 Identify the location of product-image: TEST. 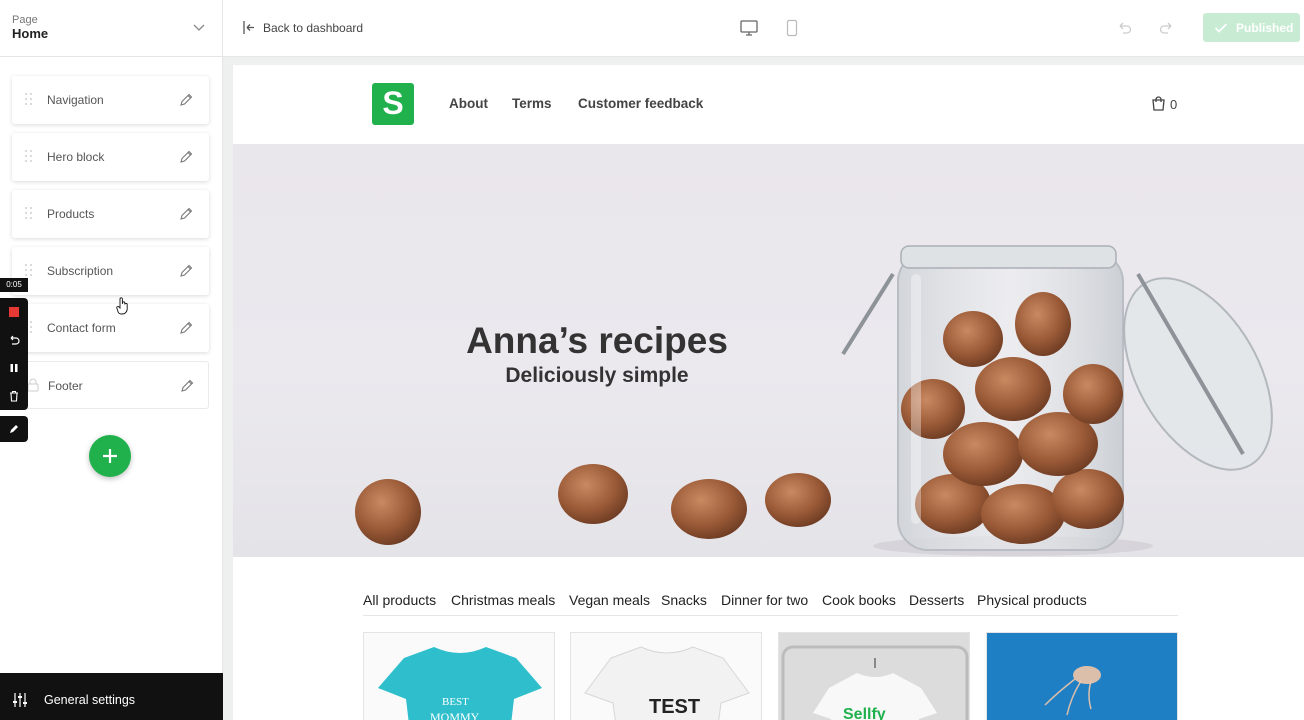
(666, 676).